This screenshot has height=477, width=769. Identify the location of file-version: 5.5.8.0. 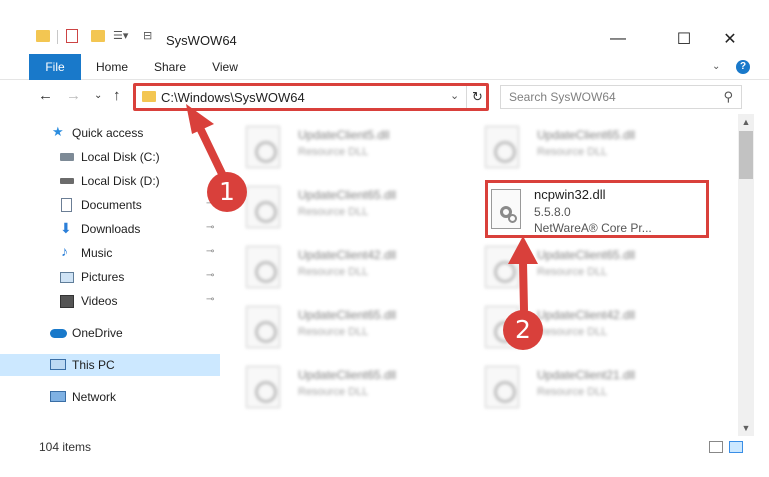
(552, 212).